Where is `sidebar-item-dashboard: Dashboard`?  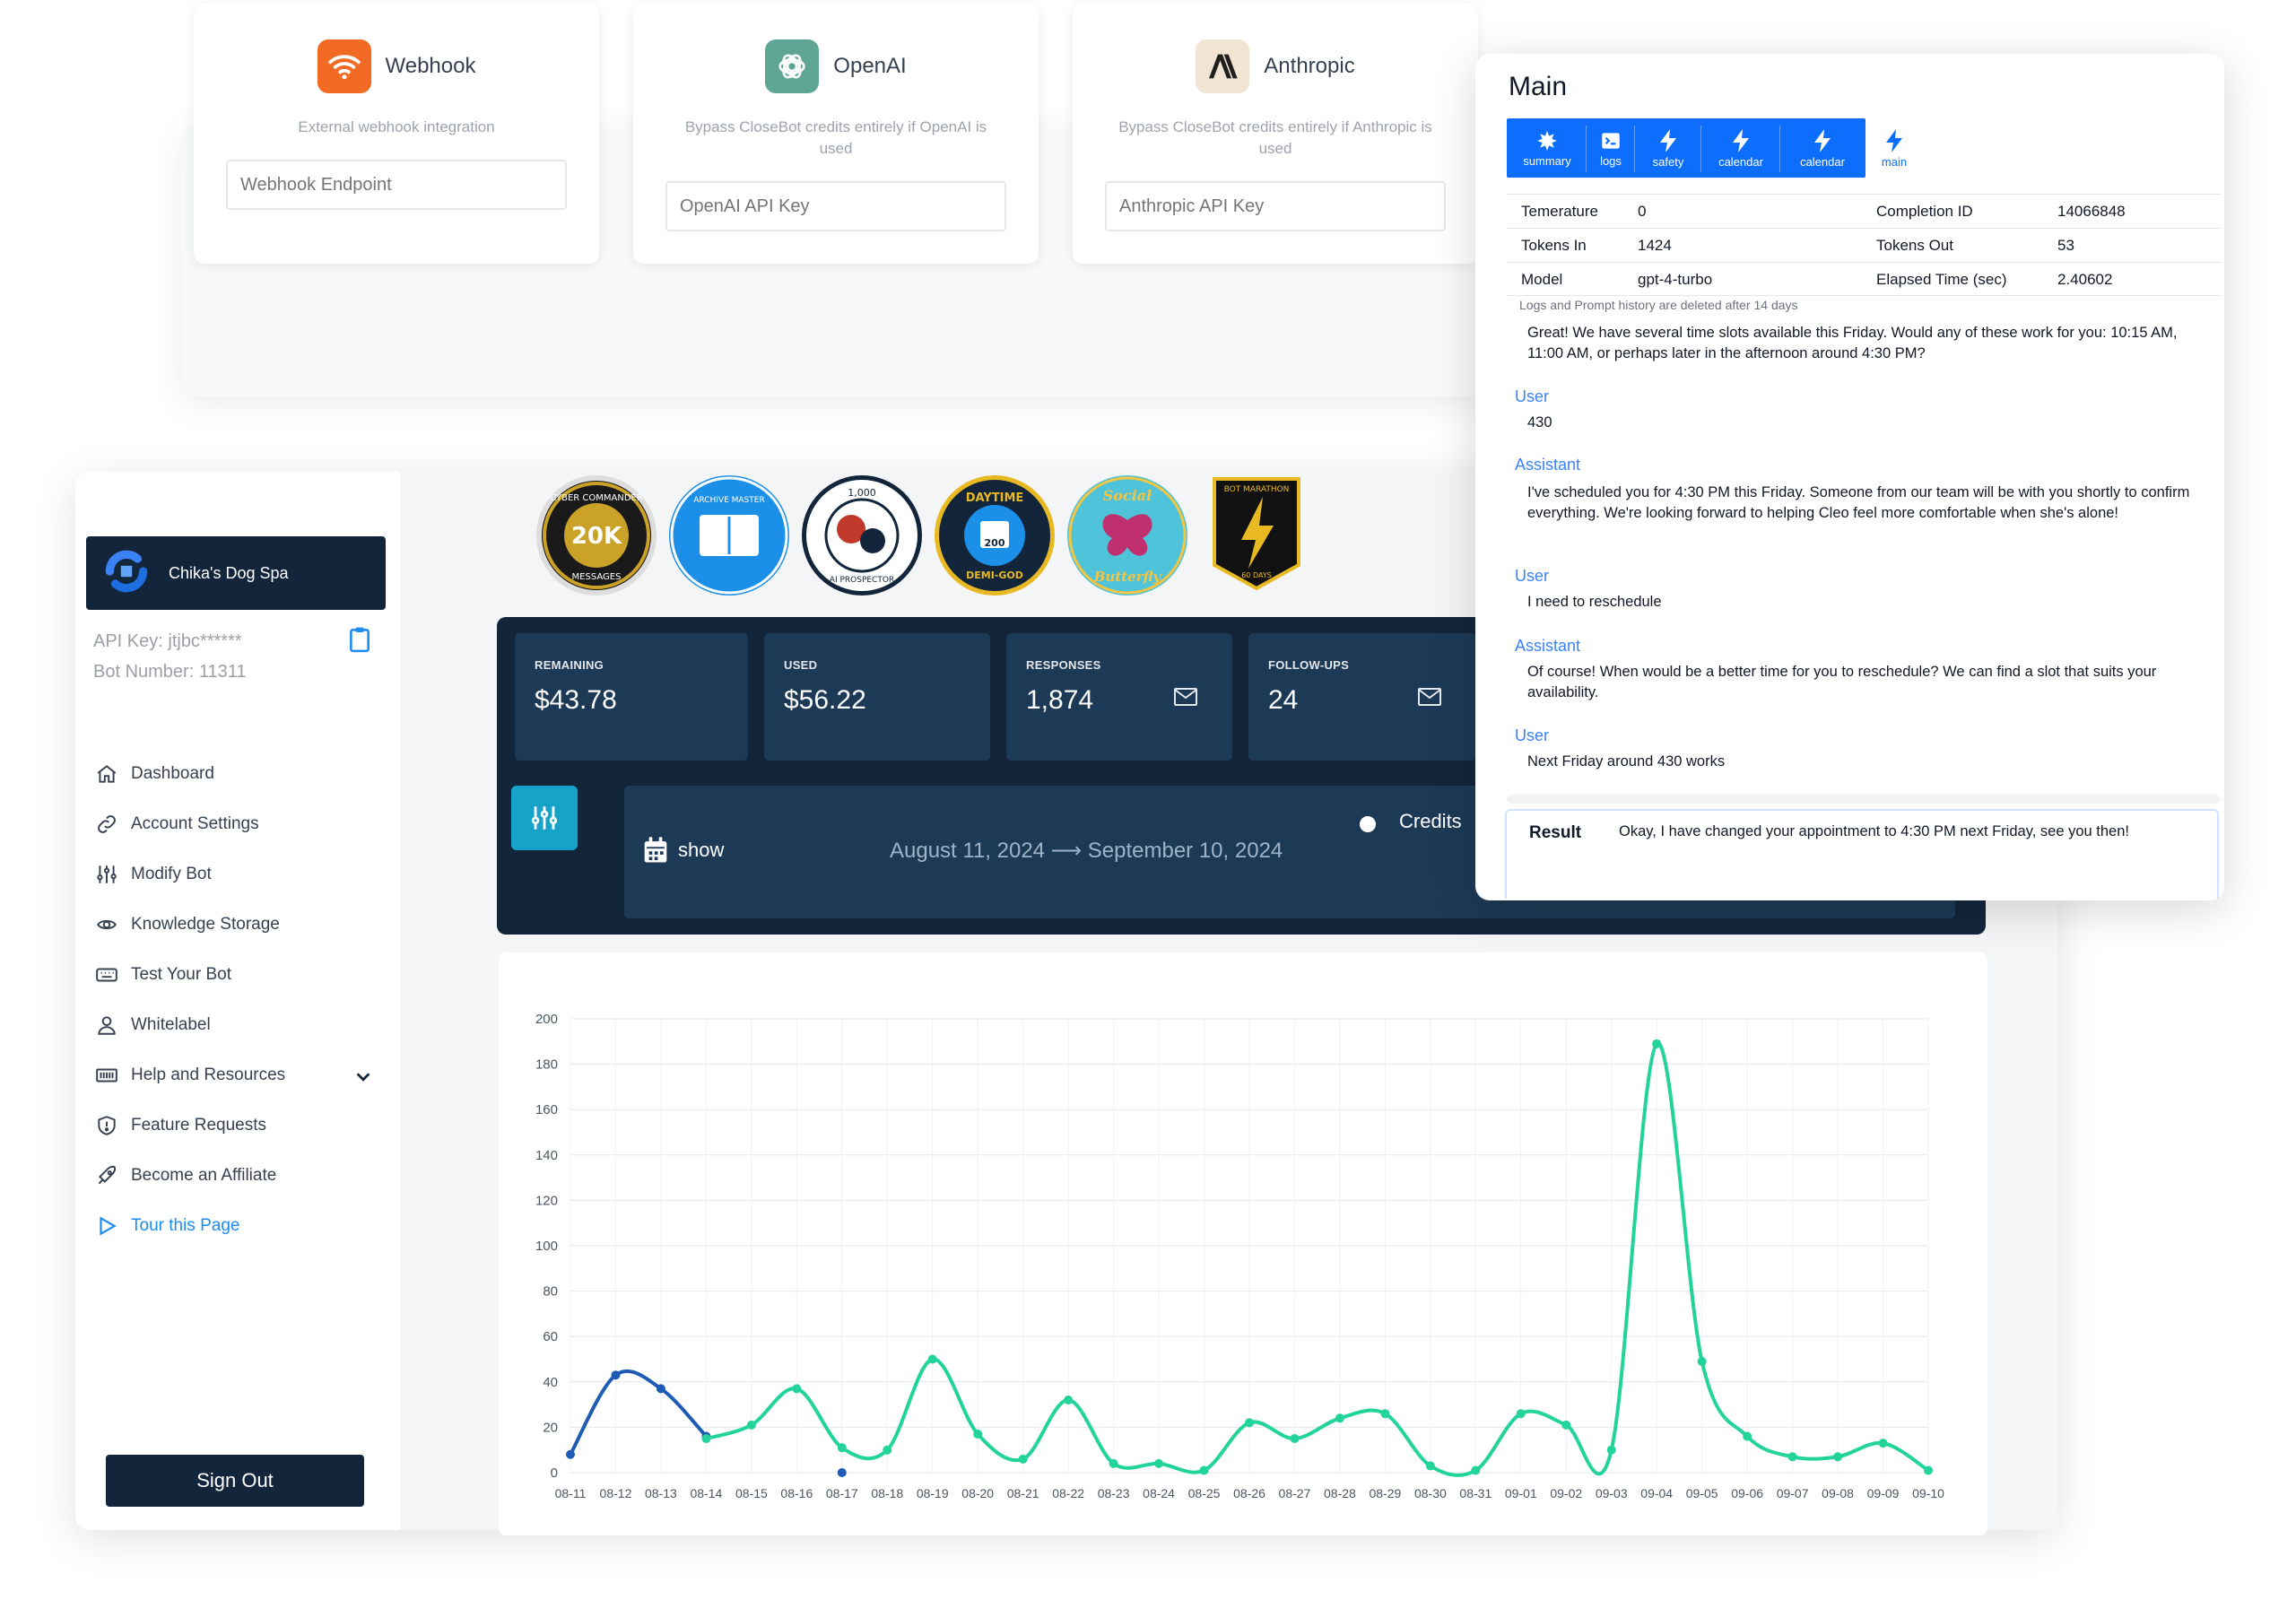 sidebar-item-dashboard: Dashboard is located at coordinates (154, 774).